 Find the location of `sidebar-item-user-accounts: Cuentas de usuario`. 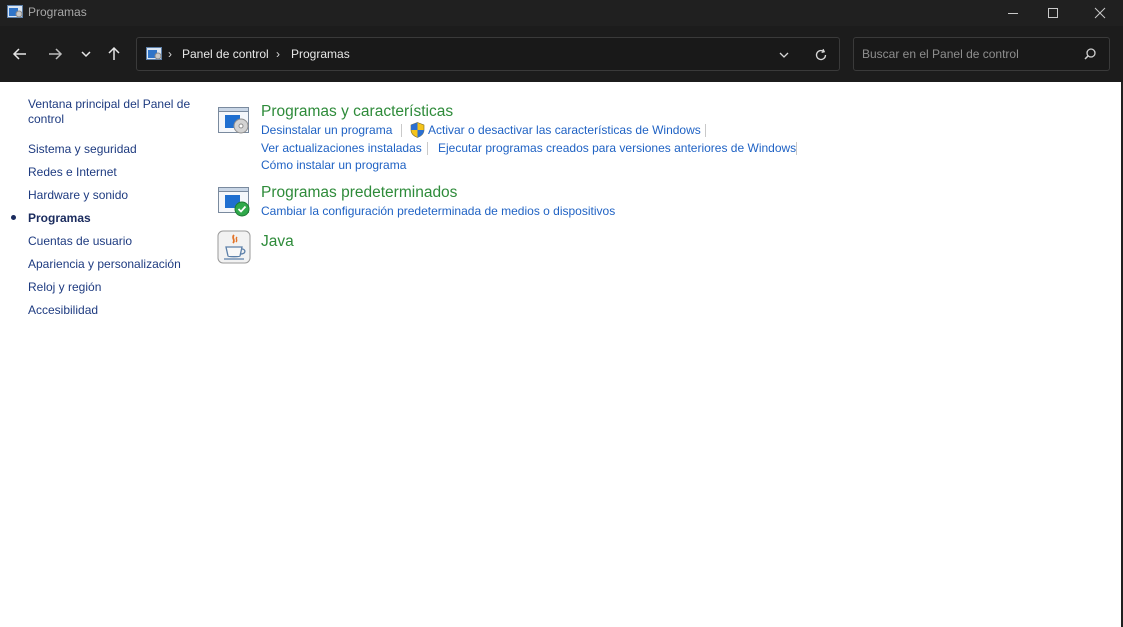

sidebar-item-user-accounts: Cuentas de usuario is located at coordinates (80, 241).